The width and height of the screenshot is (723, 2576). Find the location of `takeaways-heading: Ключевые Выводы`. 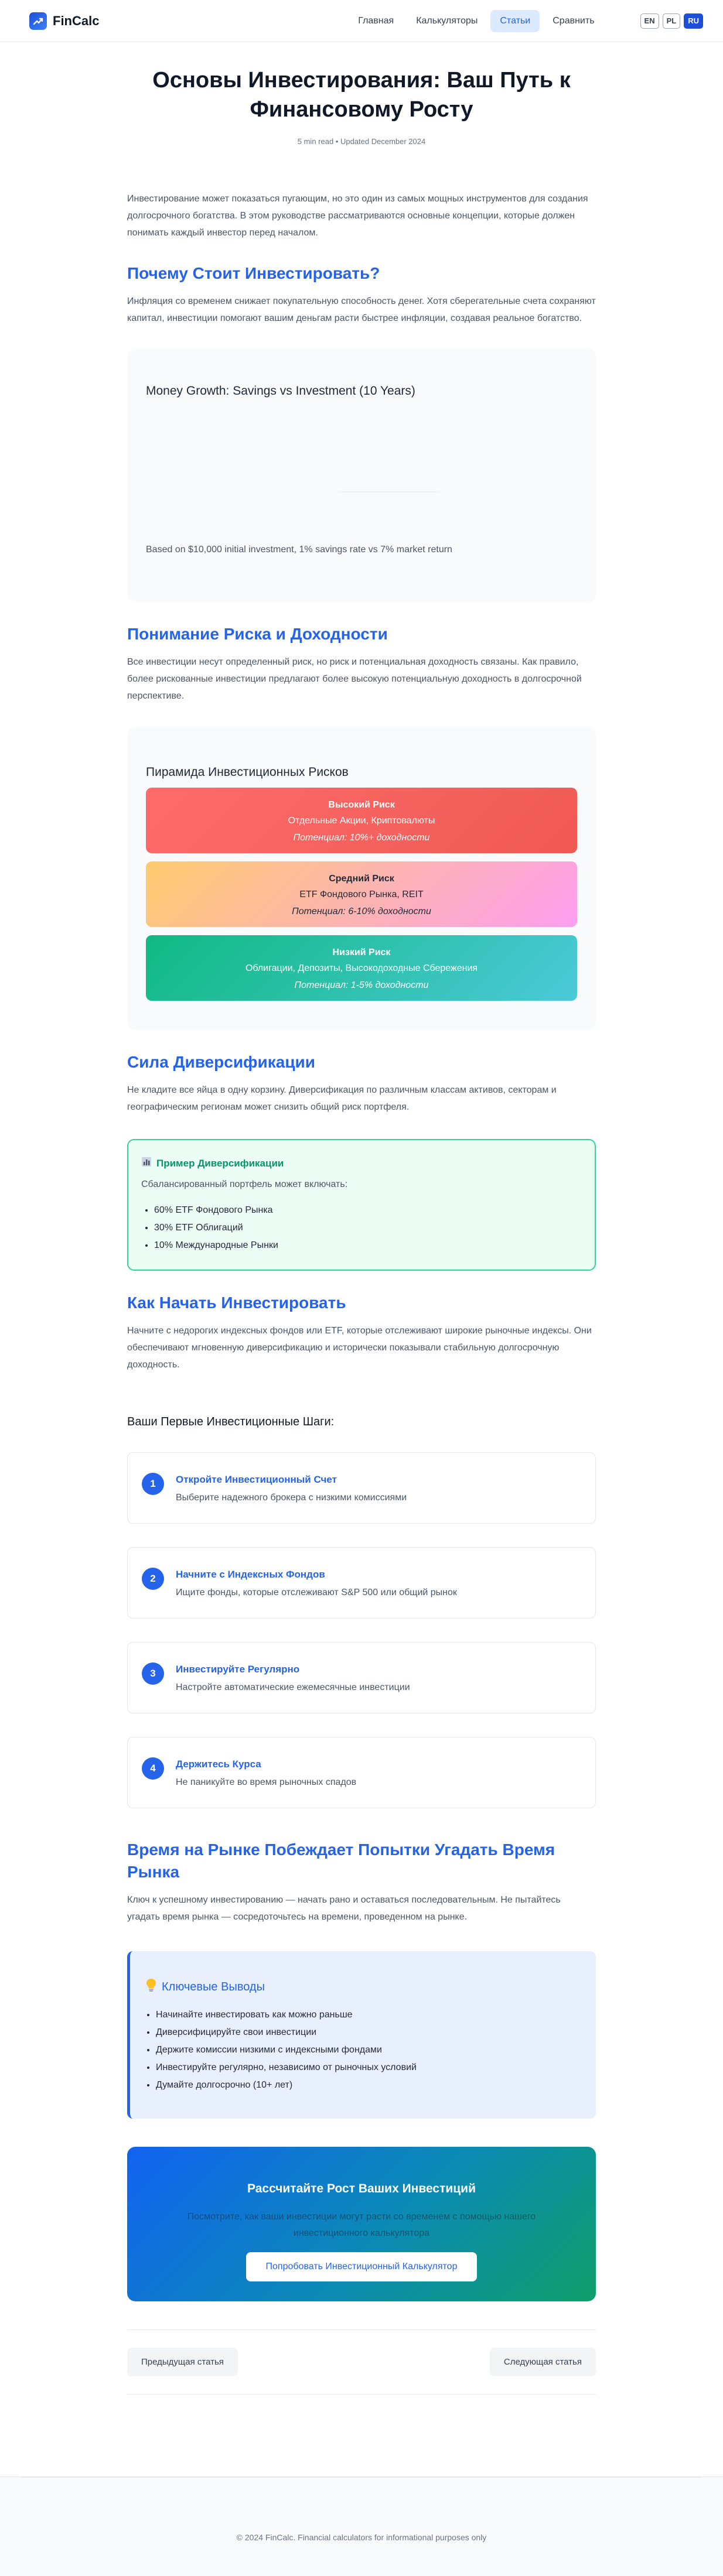

takeaways-heading: Ключевые Выводы is located at coordinates (363, 1987).